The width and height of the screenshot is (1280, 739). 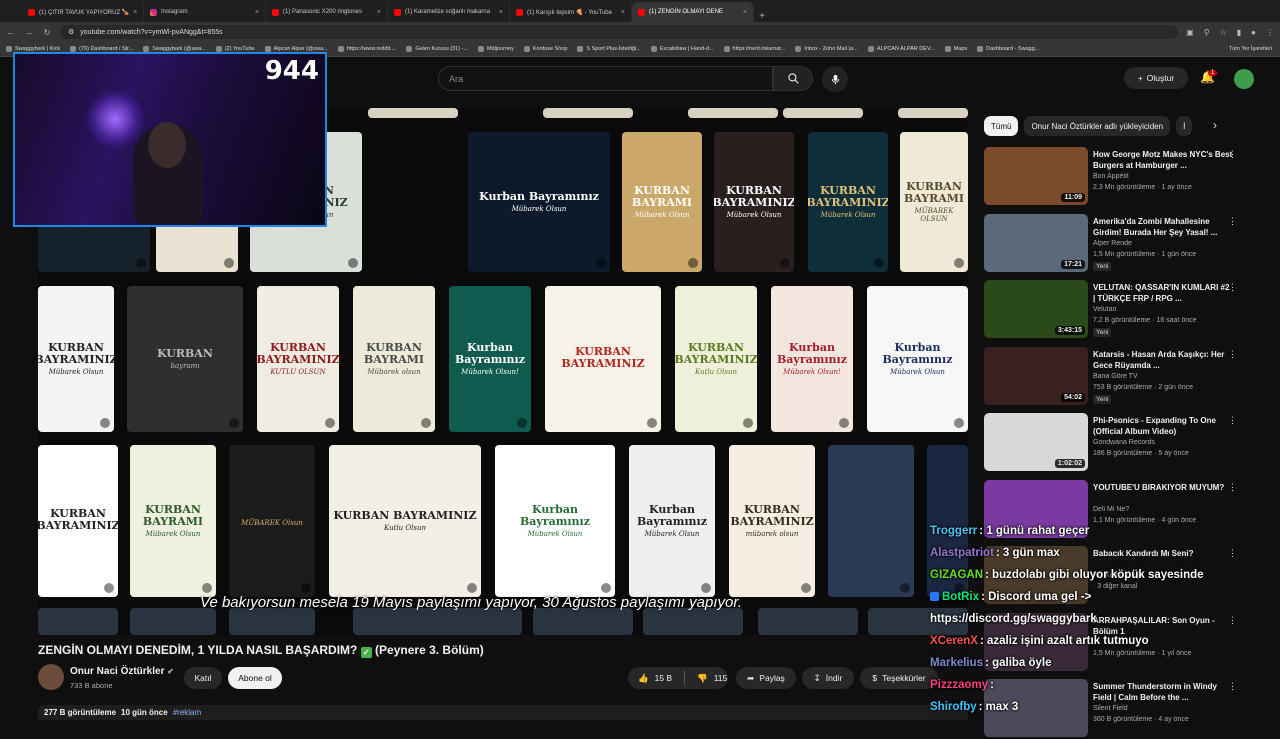 What do you see at coordinates (702, 678) in the screenshot?
I see `dislike-icon: 👎` at bounding box center [702, 678].